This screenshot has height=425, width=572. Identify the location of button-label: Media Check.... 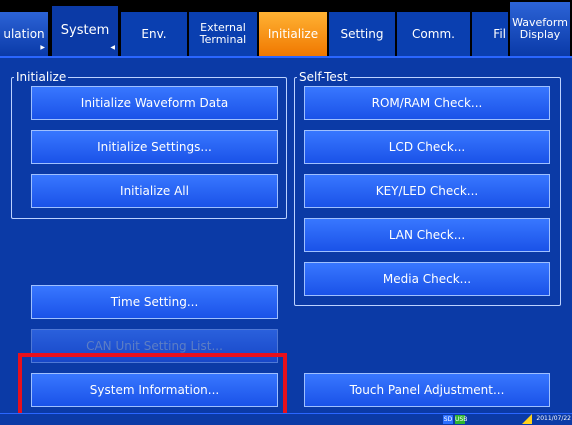
(427, 279).